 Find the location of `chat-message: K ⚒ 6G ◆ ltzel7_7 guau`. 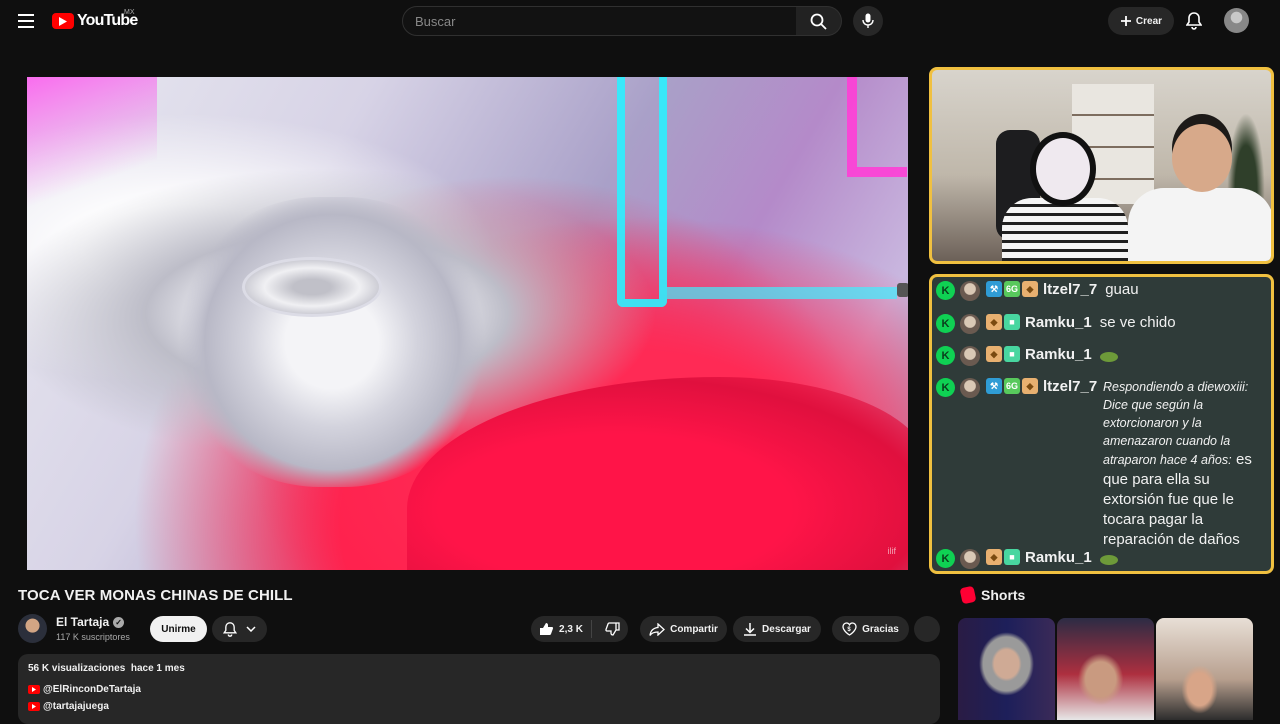

chat-message: K ⚒ 6G ◆ ltzel7_7 guau is located at coordinates (1037, 291).